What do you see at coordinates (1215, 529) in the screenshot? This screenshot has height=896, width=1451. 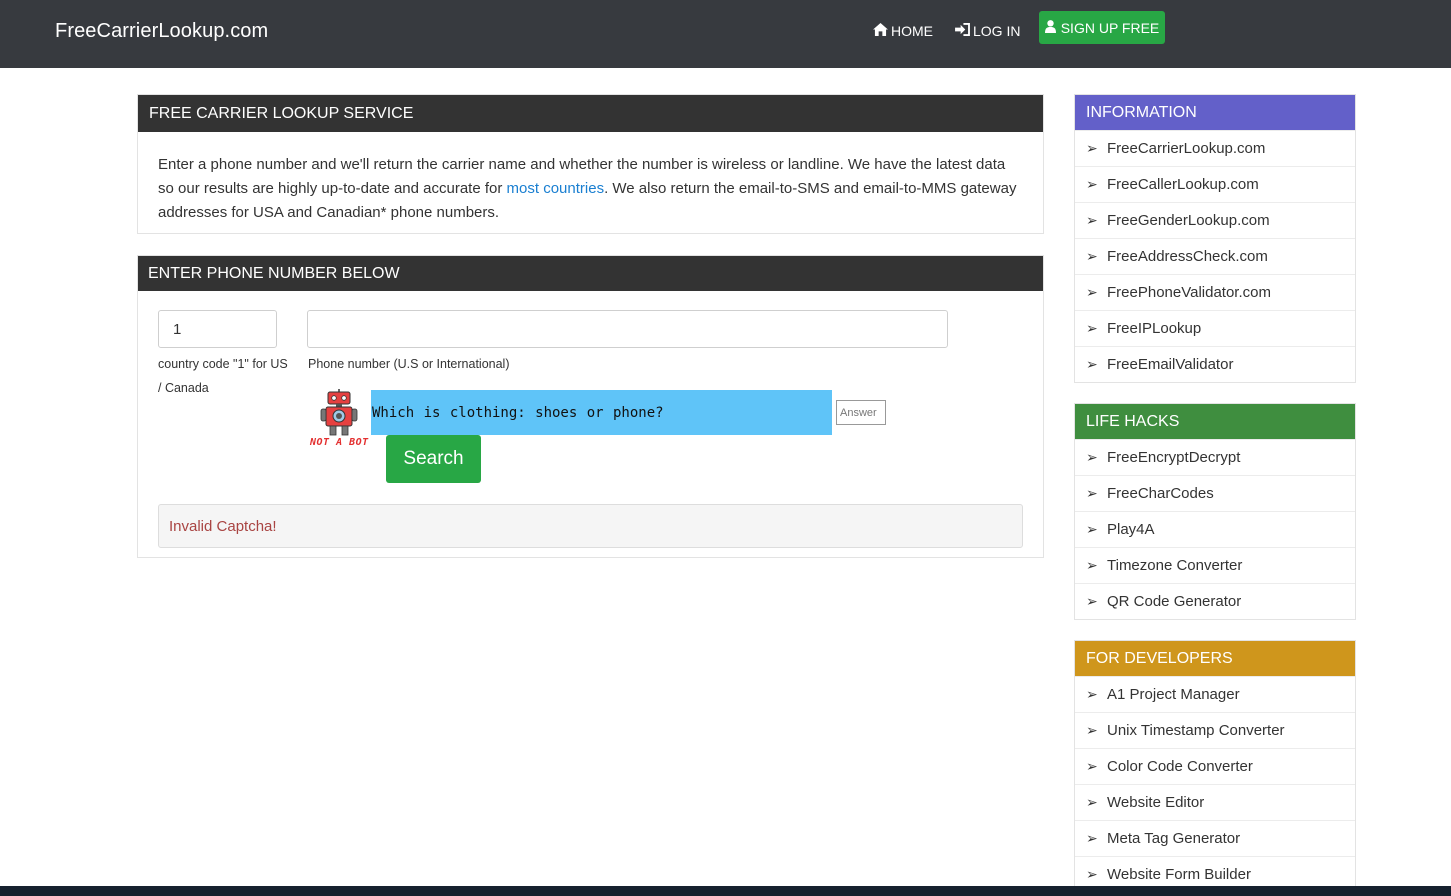 I see `sidebar-link: ➢ Play4A` at bounding box center [1215, 529].